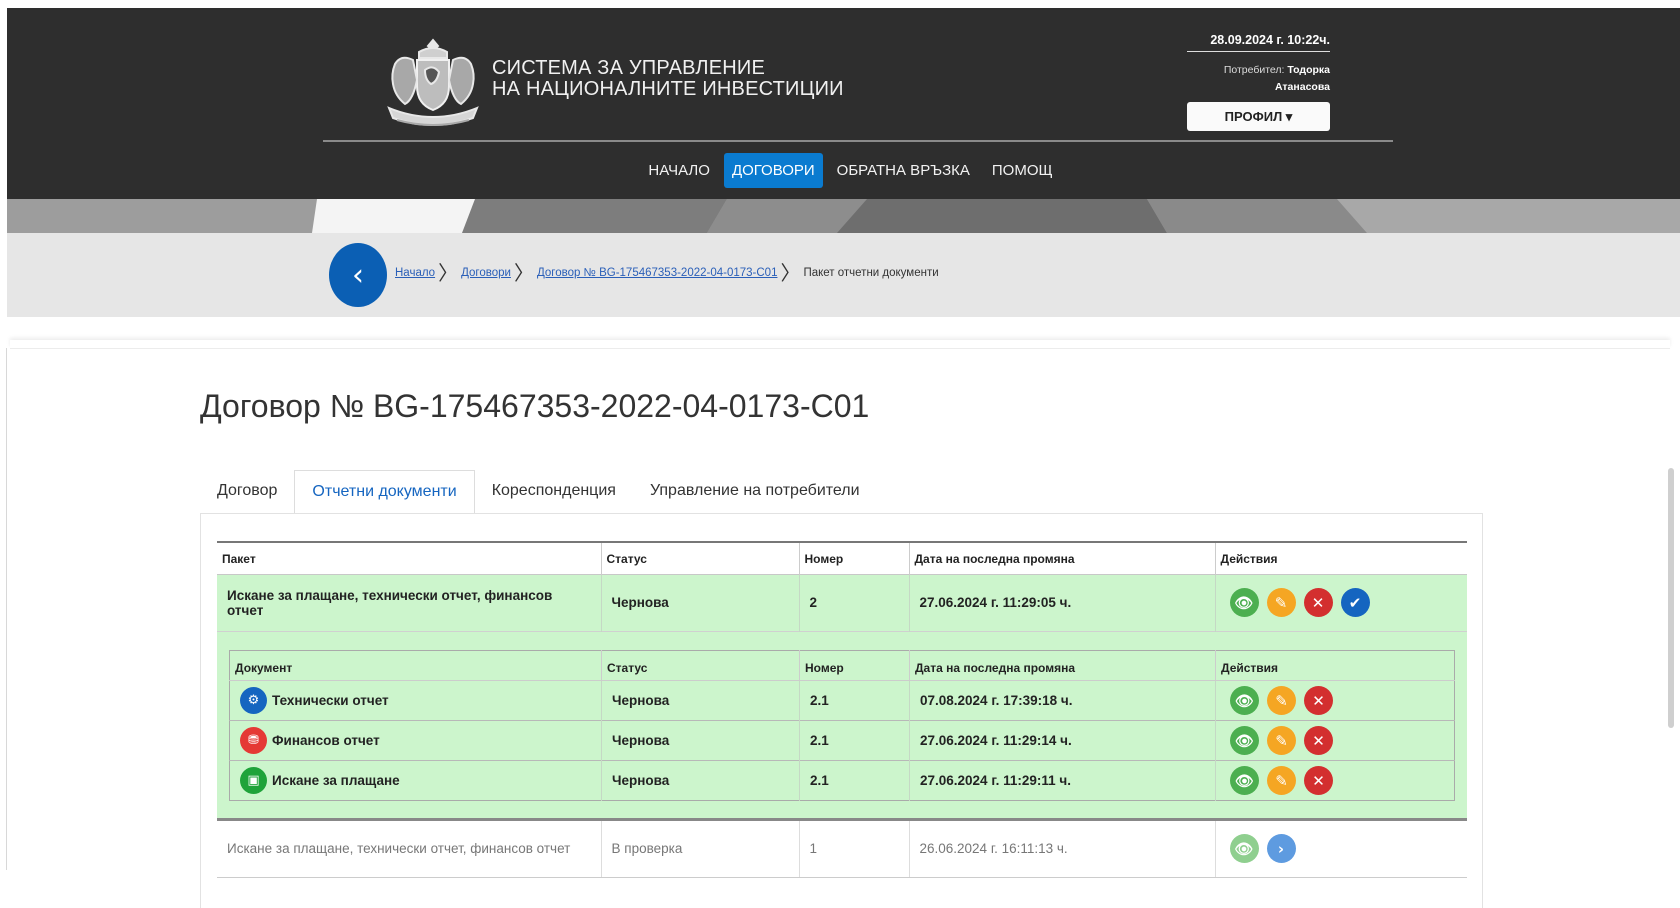 Image resolution: width=1680 pixels, height=908 pixels. Describe the element at coordinates (657, 273) in the screenshot. I see `breadcrumb-contract: Договор № BG-175467353-2022-04-0173-C01` at that location.